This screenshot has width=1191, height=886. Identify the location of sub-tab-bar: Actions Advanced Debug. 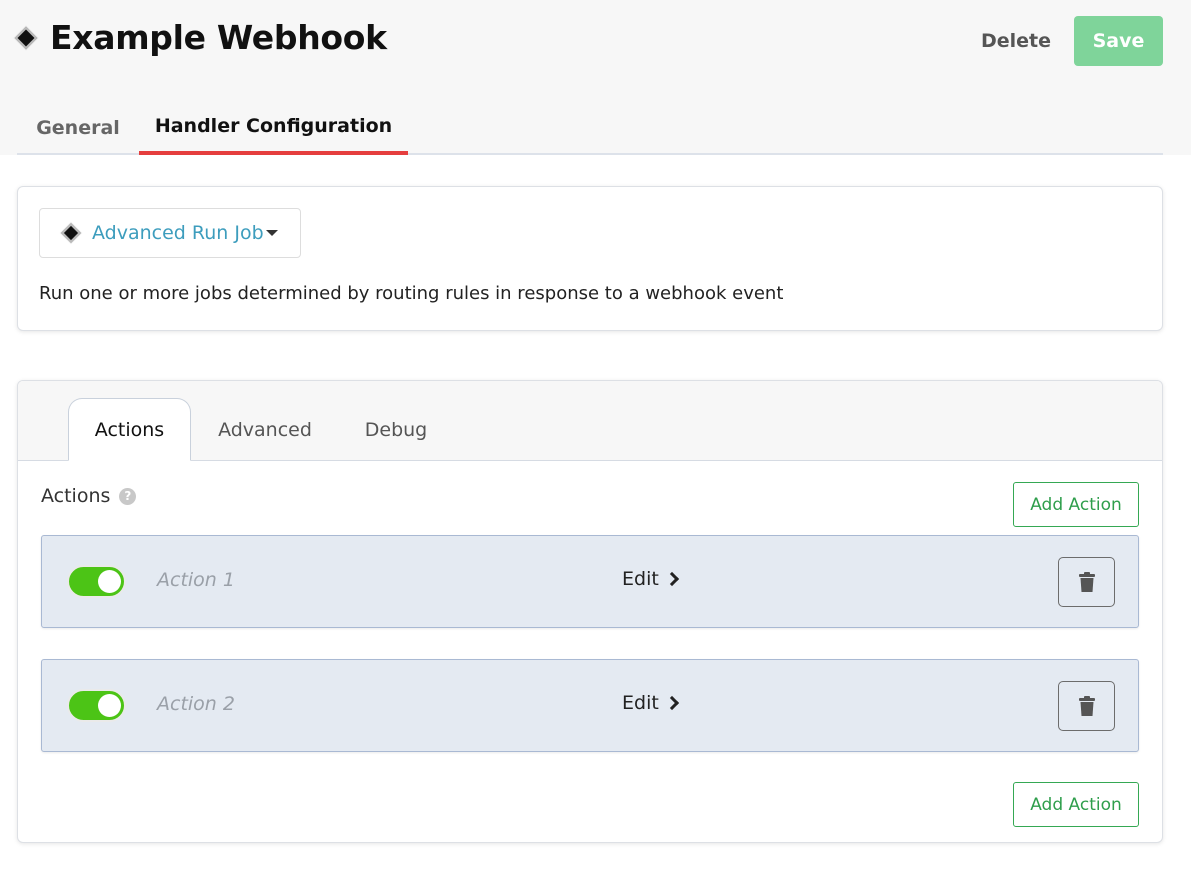
(590, 421).